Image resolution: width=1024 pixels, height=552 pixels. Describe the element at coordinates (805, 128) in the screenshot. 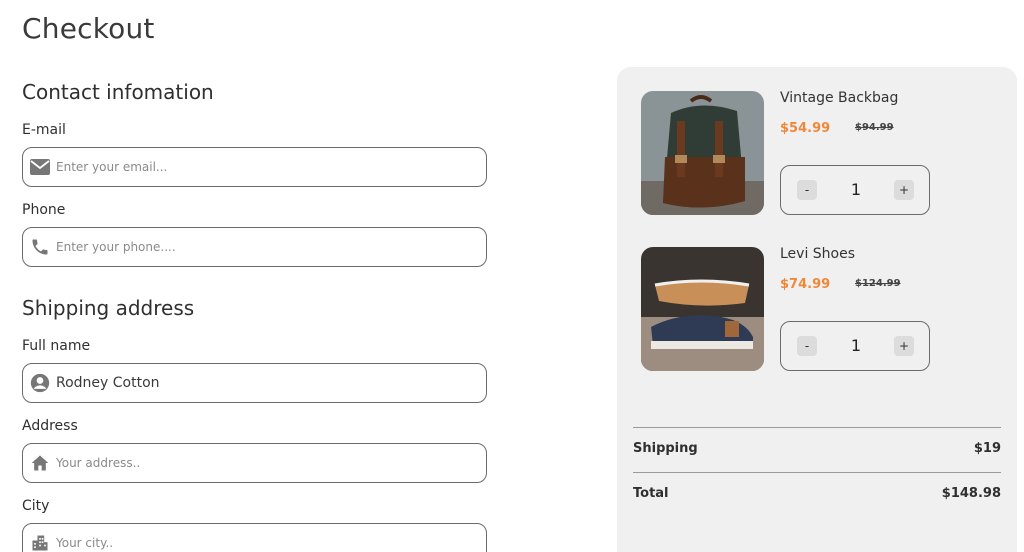

I see `product-price: $54.99` at that location.